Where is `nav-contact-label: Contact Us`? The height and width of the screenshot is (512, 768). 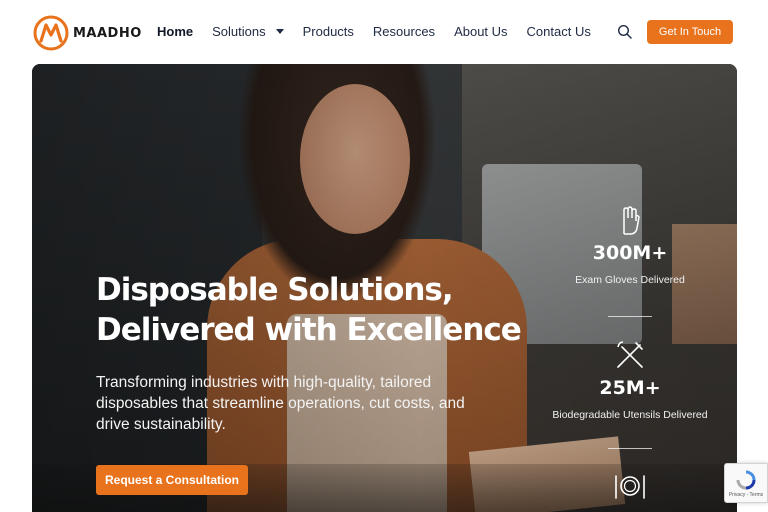
nav-contact-label: Contact Us is located at coordinates (558, 31).